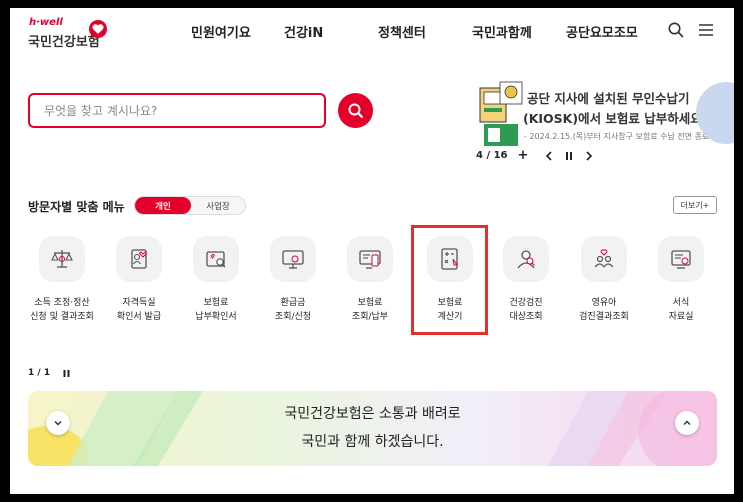  Describe the element at coordinates (39, 373) in the screenshot. I see `pager-counter: 1 / 1` at that location.